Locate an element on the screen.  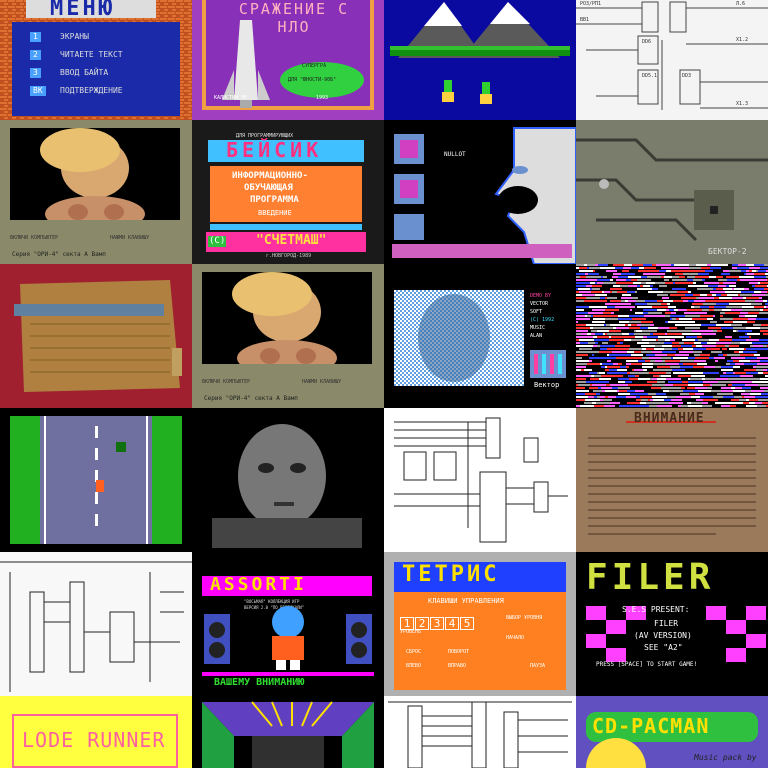
pacman-sub: Music pack by is located at coordinates (725, 757).